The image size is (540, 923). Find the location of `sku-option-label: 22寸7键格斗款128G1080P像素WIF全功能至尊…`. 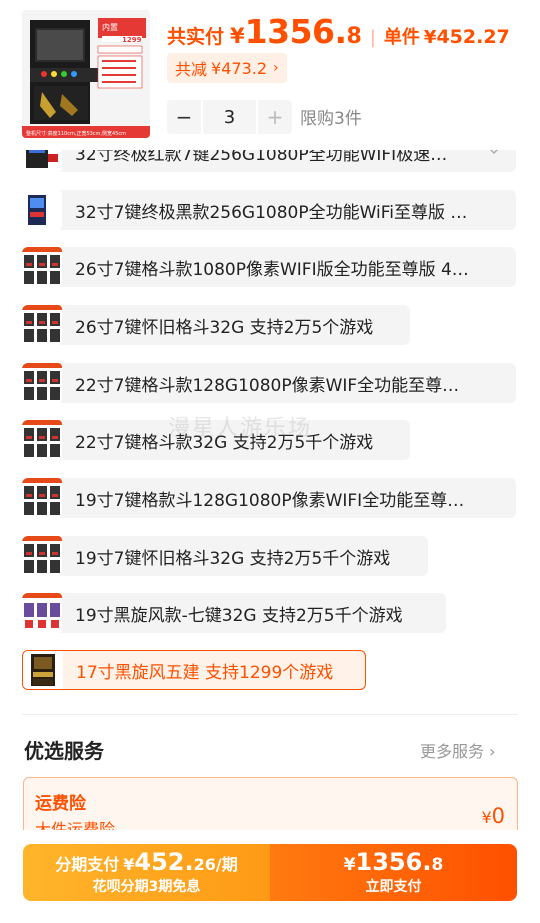

sku-option-label: 22寸7键格斗款128G1080P像素WIF全功能至尊… is located at coordinates (267, 385).